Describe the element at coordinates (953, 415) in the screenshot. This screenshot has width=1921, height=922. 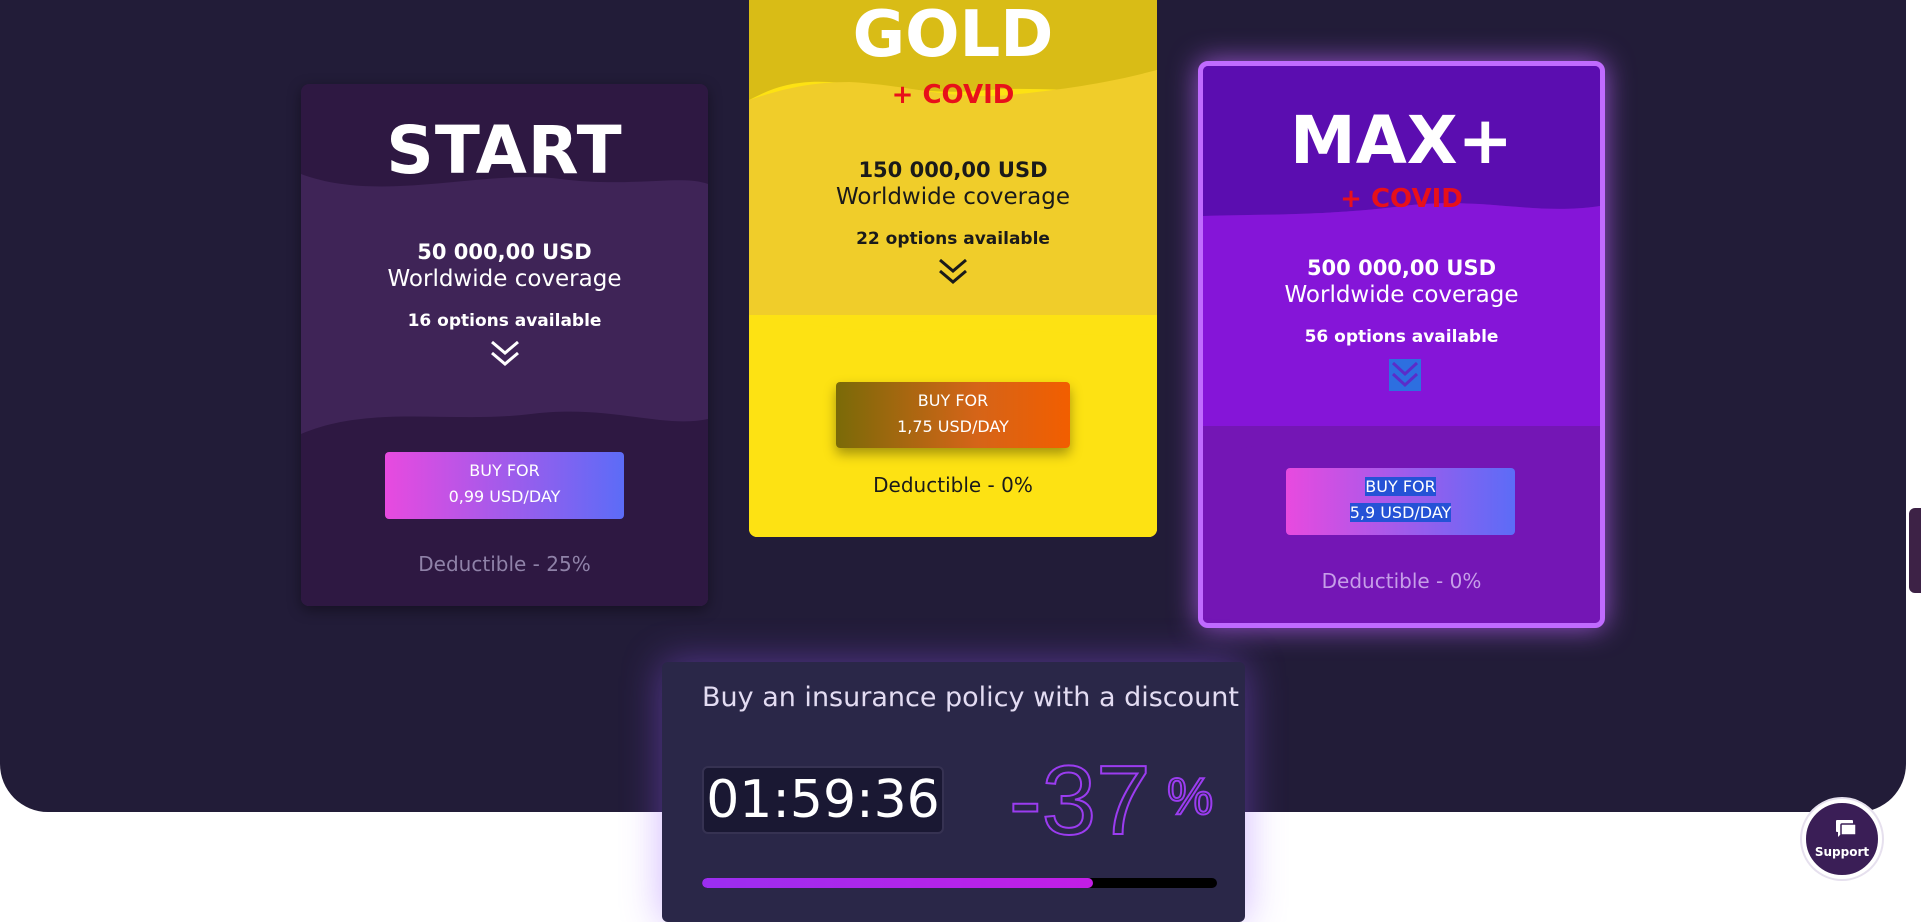
I see `buy-button-gold: BUY FOR 1,75 USD/DAY` at that location.